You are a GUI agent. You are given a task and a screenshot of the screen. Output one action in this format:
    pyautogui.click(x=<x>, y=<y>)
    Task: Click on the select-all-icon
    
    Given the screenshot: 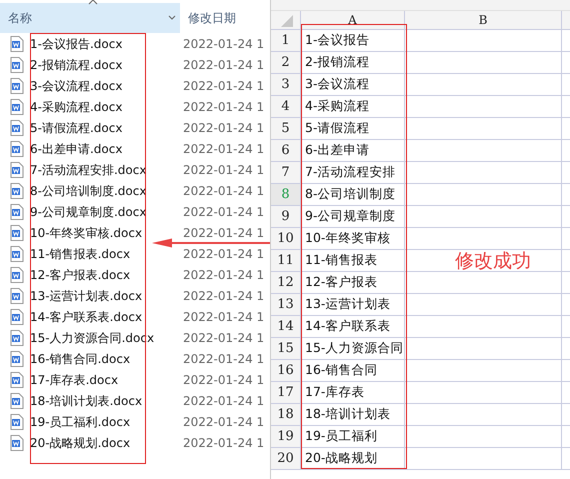 What is the action you would take?
    pyautogui.click(x=285, y=20)
    